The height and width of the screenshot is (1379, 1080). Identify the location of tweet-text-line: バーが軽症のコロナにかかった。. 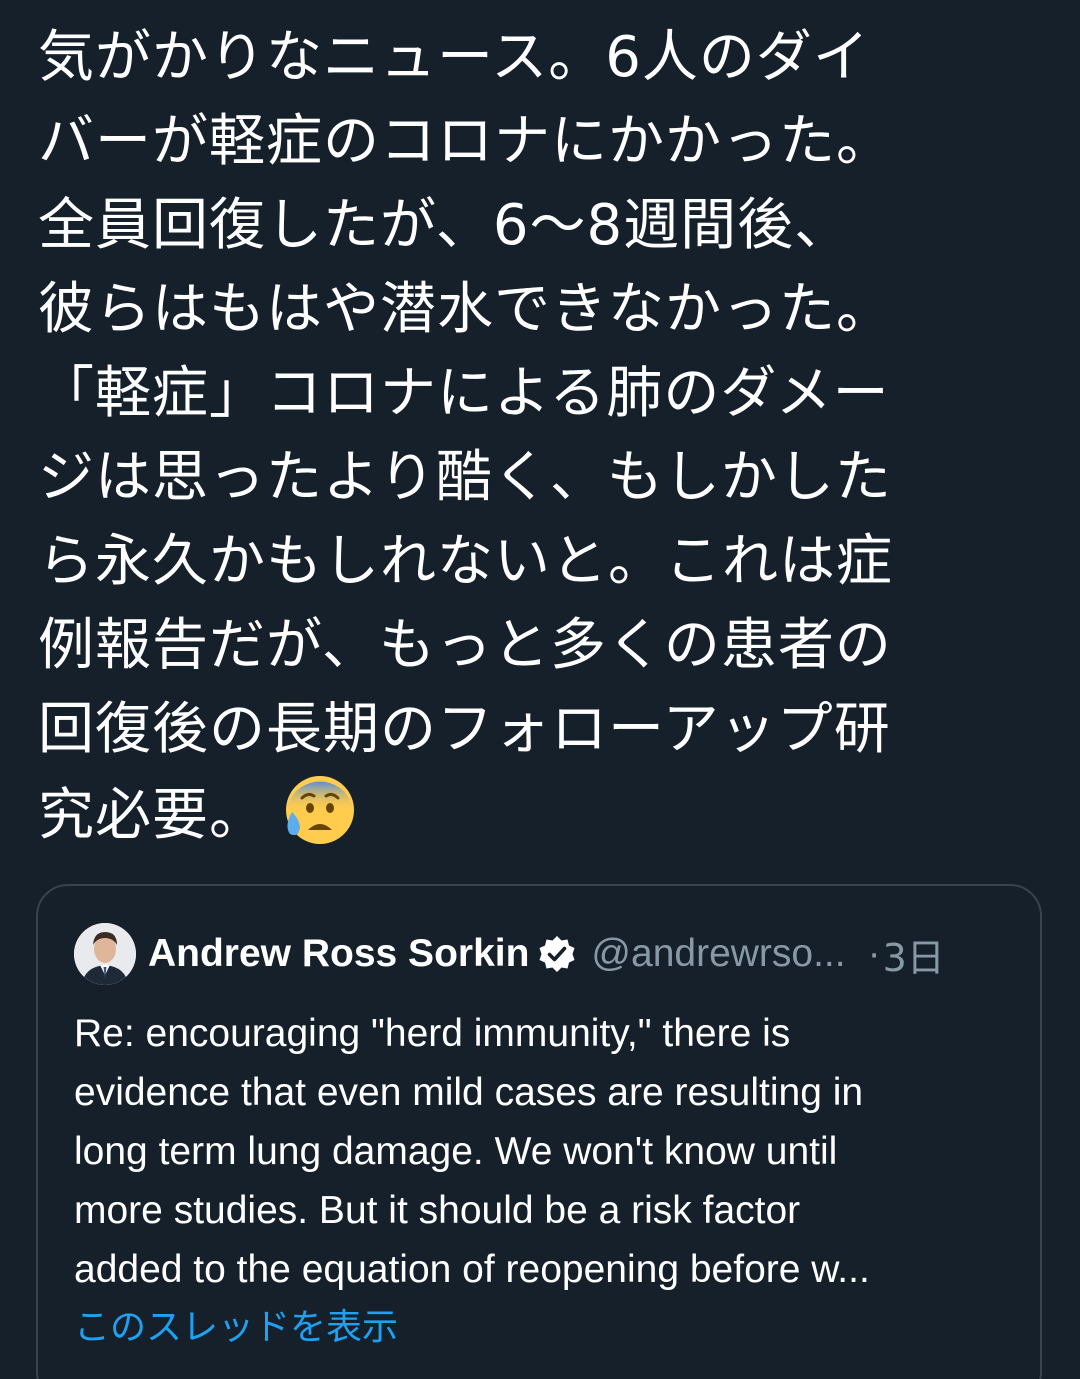
(465, 141).